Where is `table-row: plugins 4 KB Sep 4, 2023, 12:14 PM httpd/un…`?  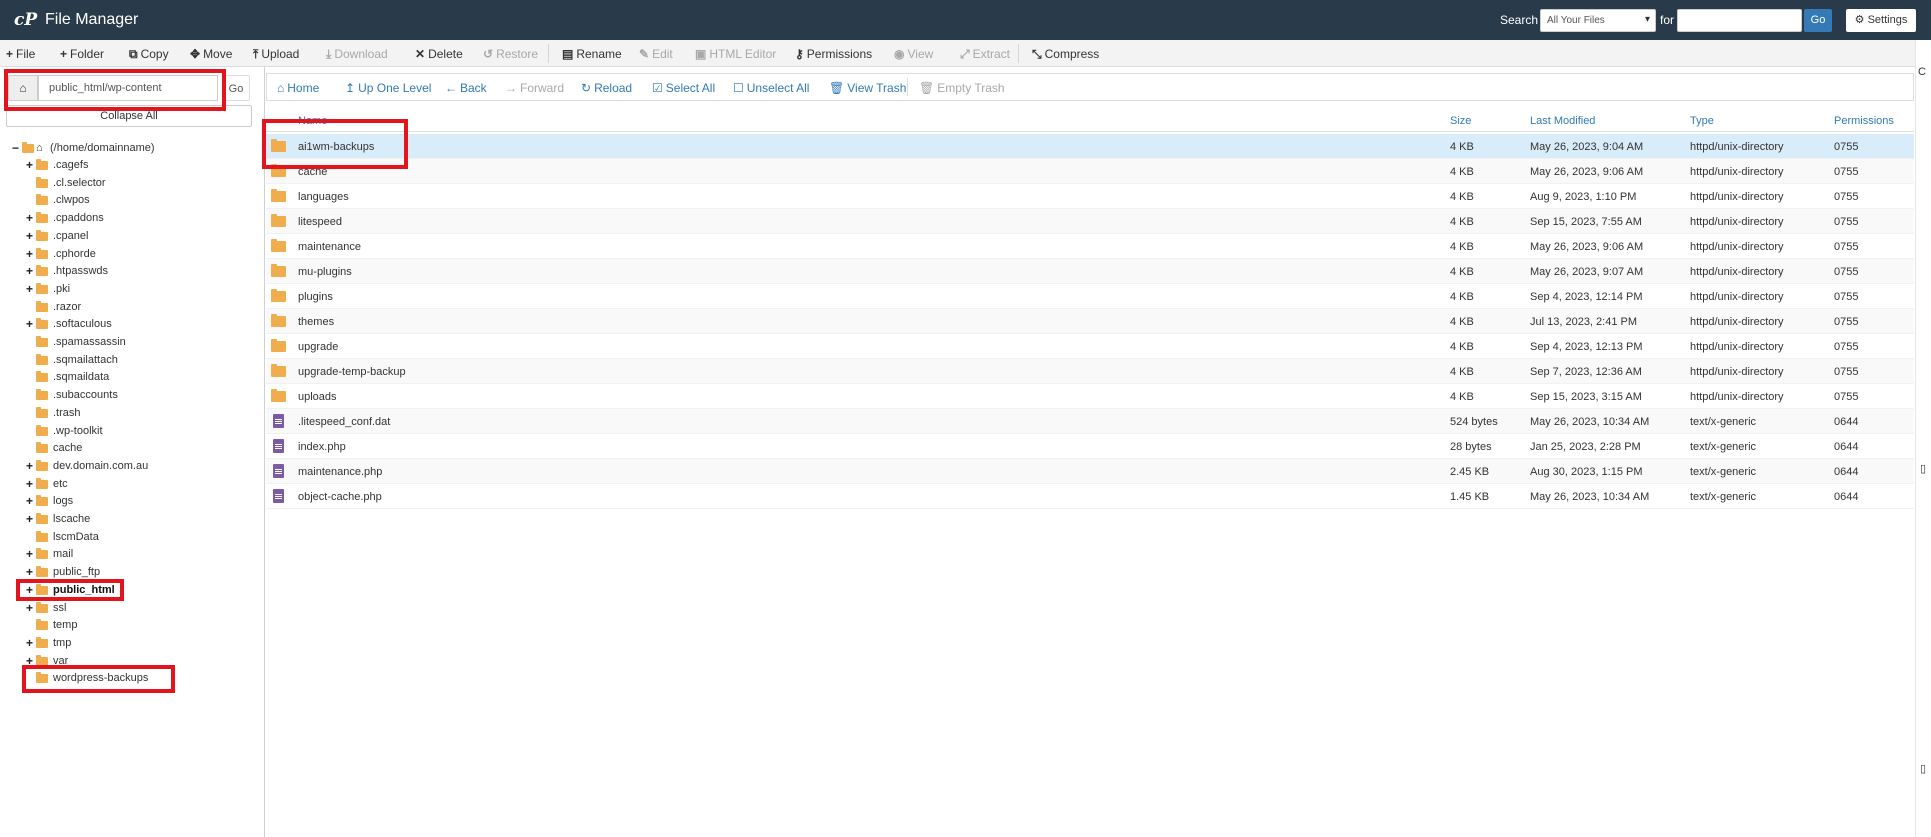 table-row: plugins 4 KB Sep 4, 2023, 12:14 PM httpd/un… is located at coordinates (1090, 296).